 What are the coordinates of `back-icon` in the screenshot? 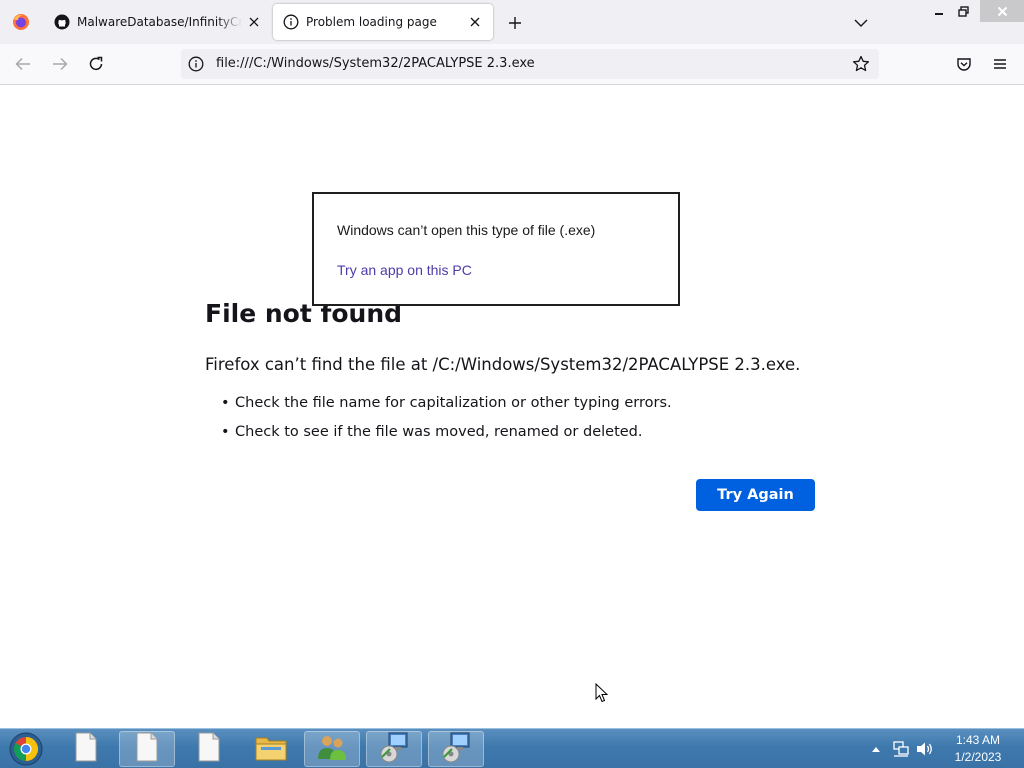 It's located at (23, 64).